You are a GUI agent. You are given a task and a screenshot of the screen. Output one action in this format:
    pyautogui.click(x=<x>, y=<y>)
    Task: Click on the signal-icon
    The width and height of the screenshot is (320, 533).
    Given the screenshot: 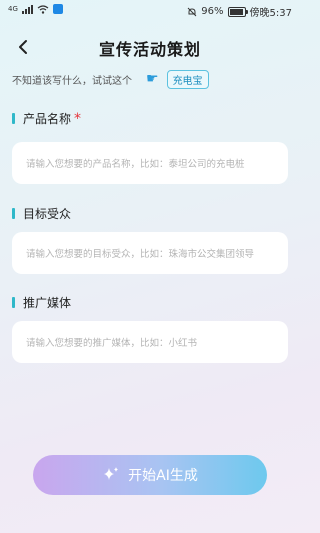 What is the action you would take?
    pyautogui.click(x=27, y=9)
    